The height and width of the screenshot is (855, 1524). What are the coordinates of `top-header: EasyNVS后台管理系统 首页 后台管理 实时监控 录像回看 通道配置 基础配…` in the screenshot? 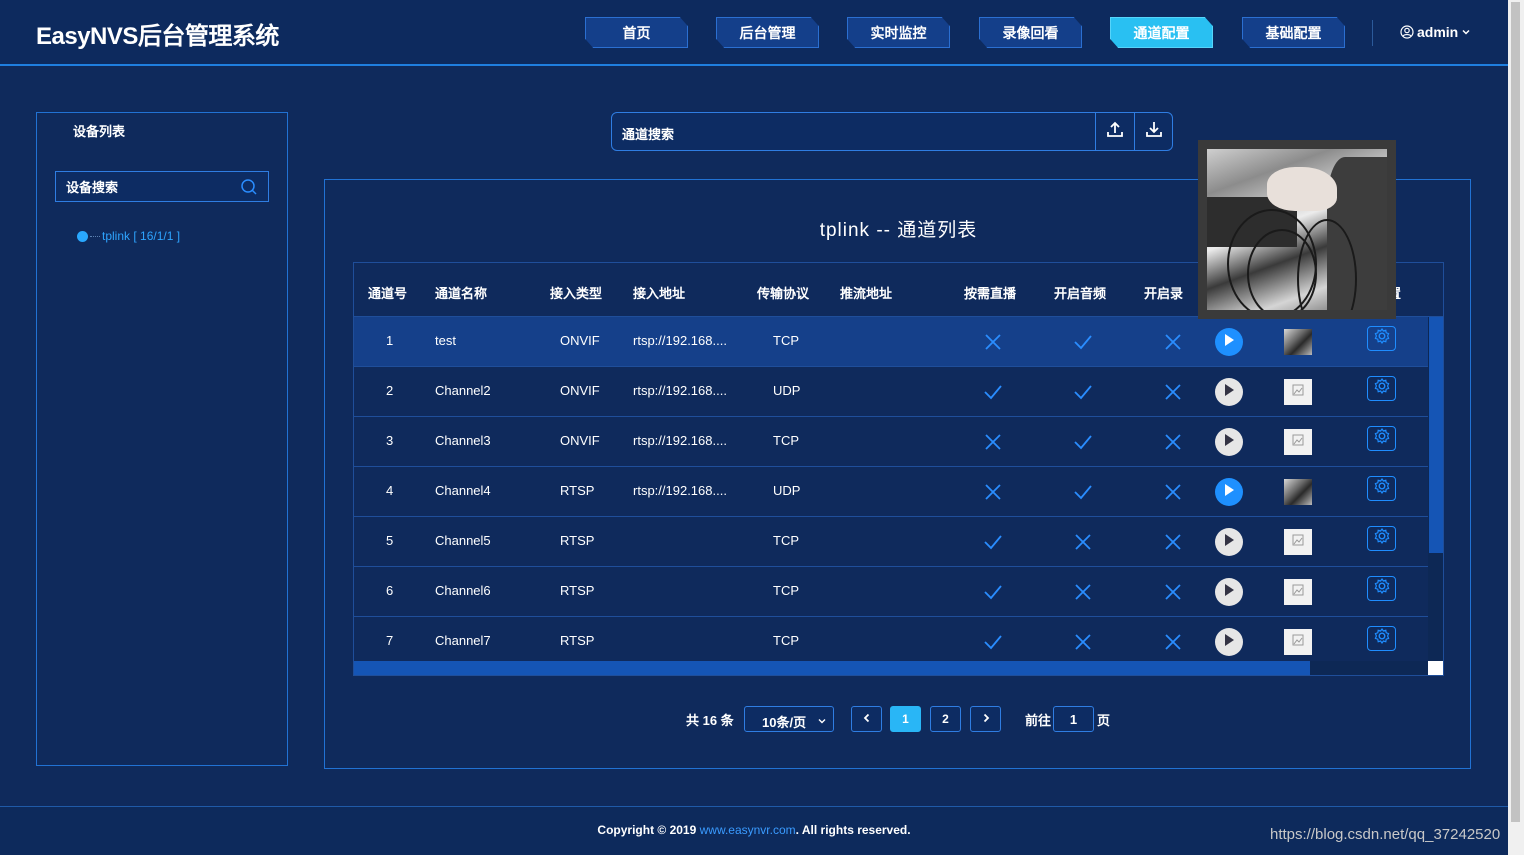 It's located at (754, 33).